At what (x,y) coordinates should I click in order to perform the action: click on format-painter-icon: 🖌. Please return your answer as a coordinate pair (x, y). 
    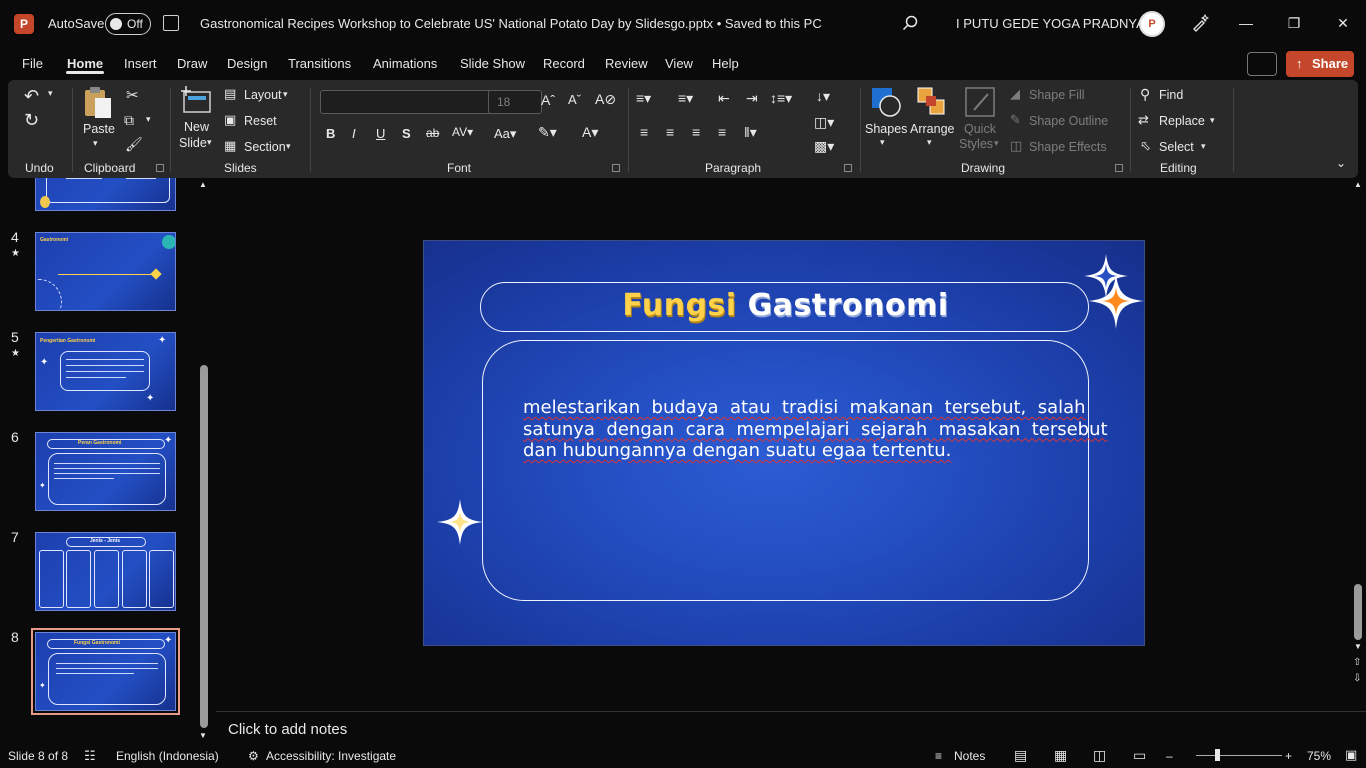
    Looking at the image, I should click on (134, 144).